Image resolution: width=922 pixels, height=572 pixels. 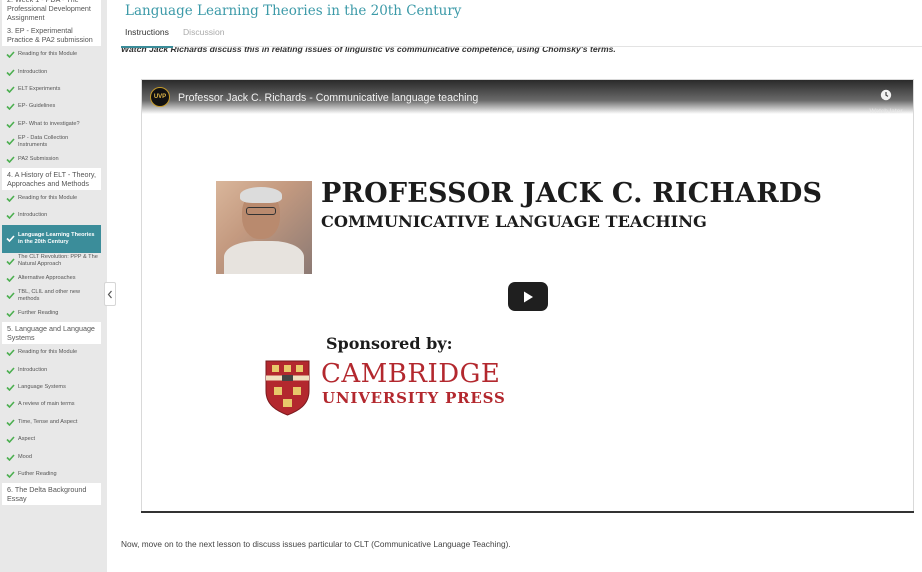 I want to click on sidebar-lesson-a-review-of-main-terms: A review of main terms, so click(x=51, y=404).